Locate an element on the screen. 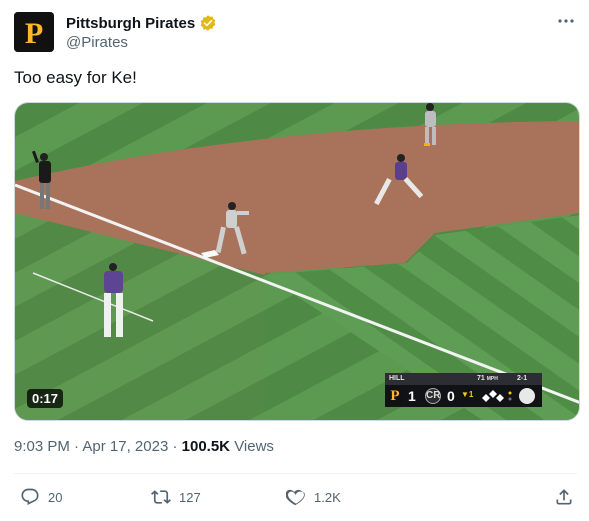 Image resolution: width=589 pixels, height=521 pixels. outs-icon is located at coordinates (510, 396).